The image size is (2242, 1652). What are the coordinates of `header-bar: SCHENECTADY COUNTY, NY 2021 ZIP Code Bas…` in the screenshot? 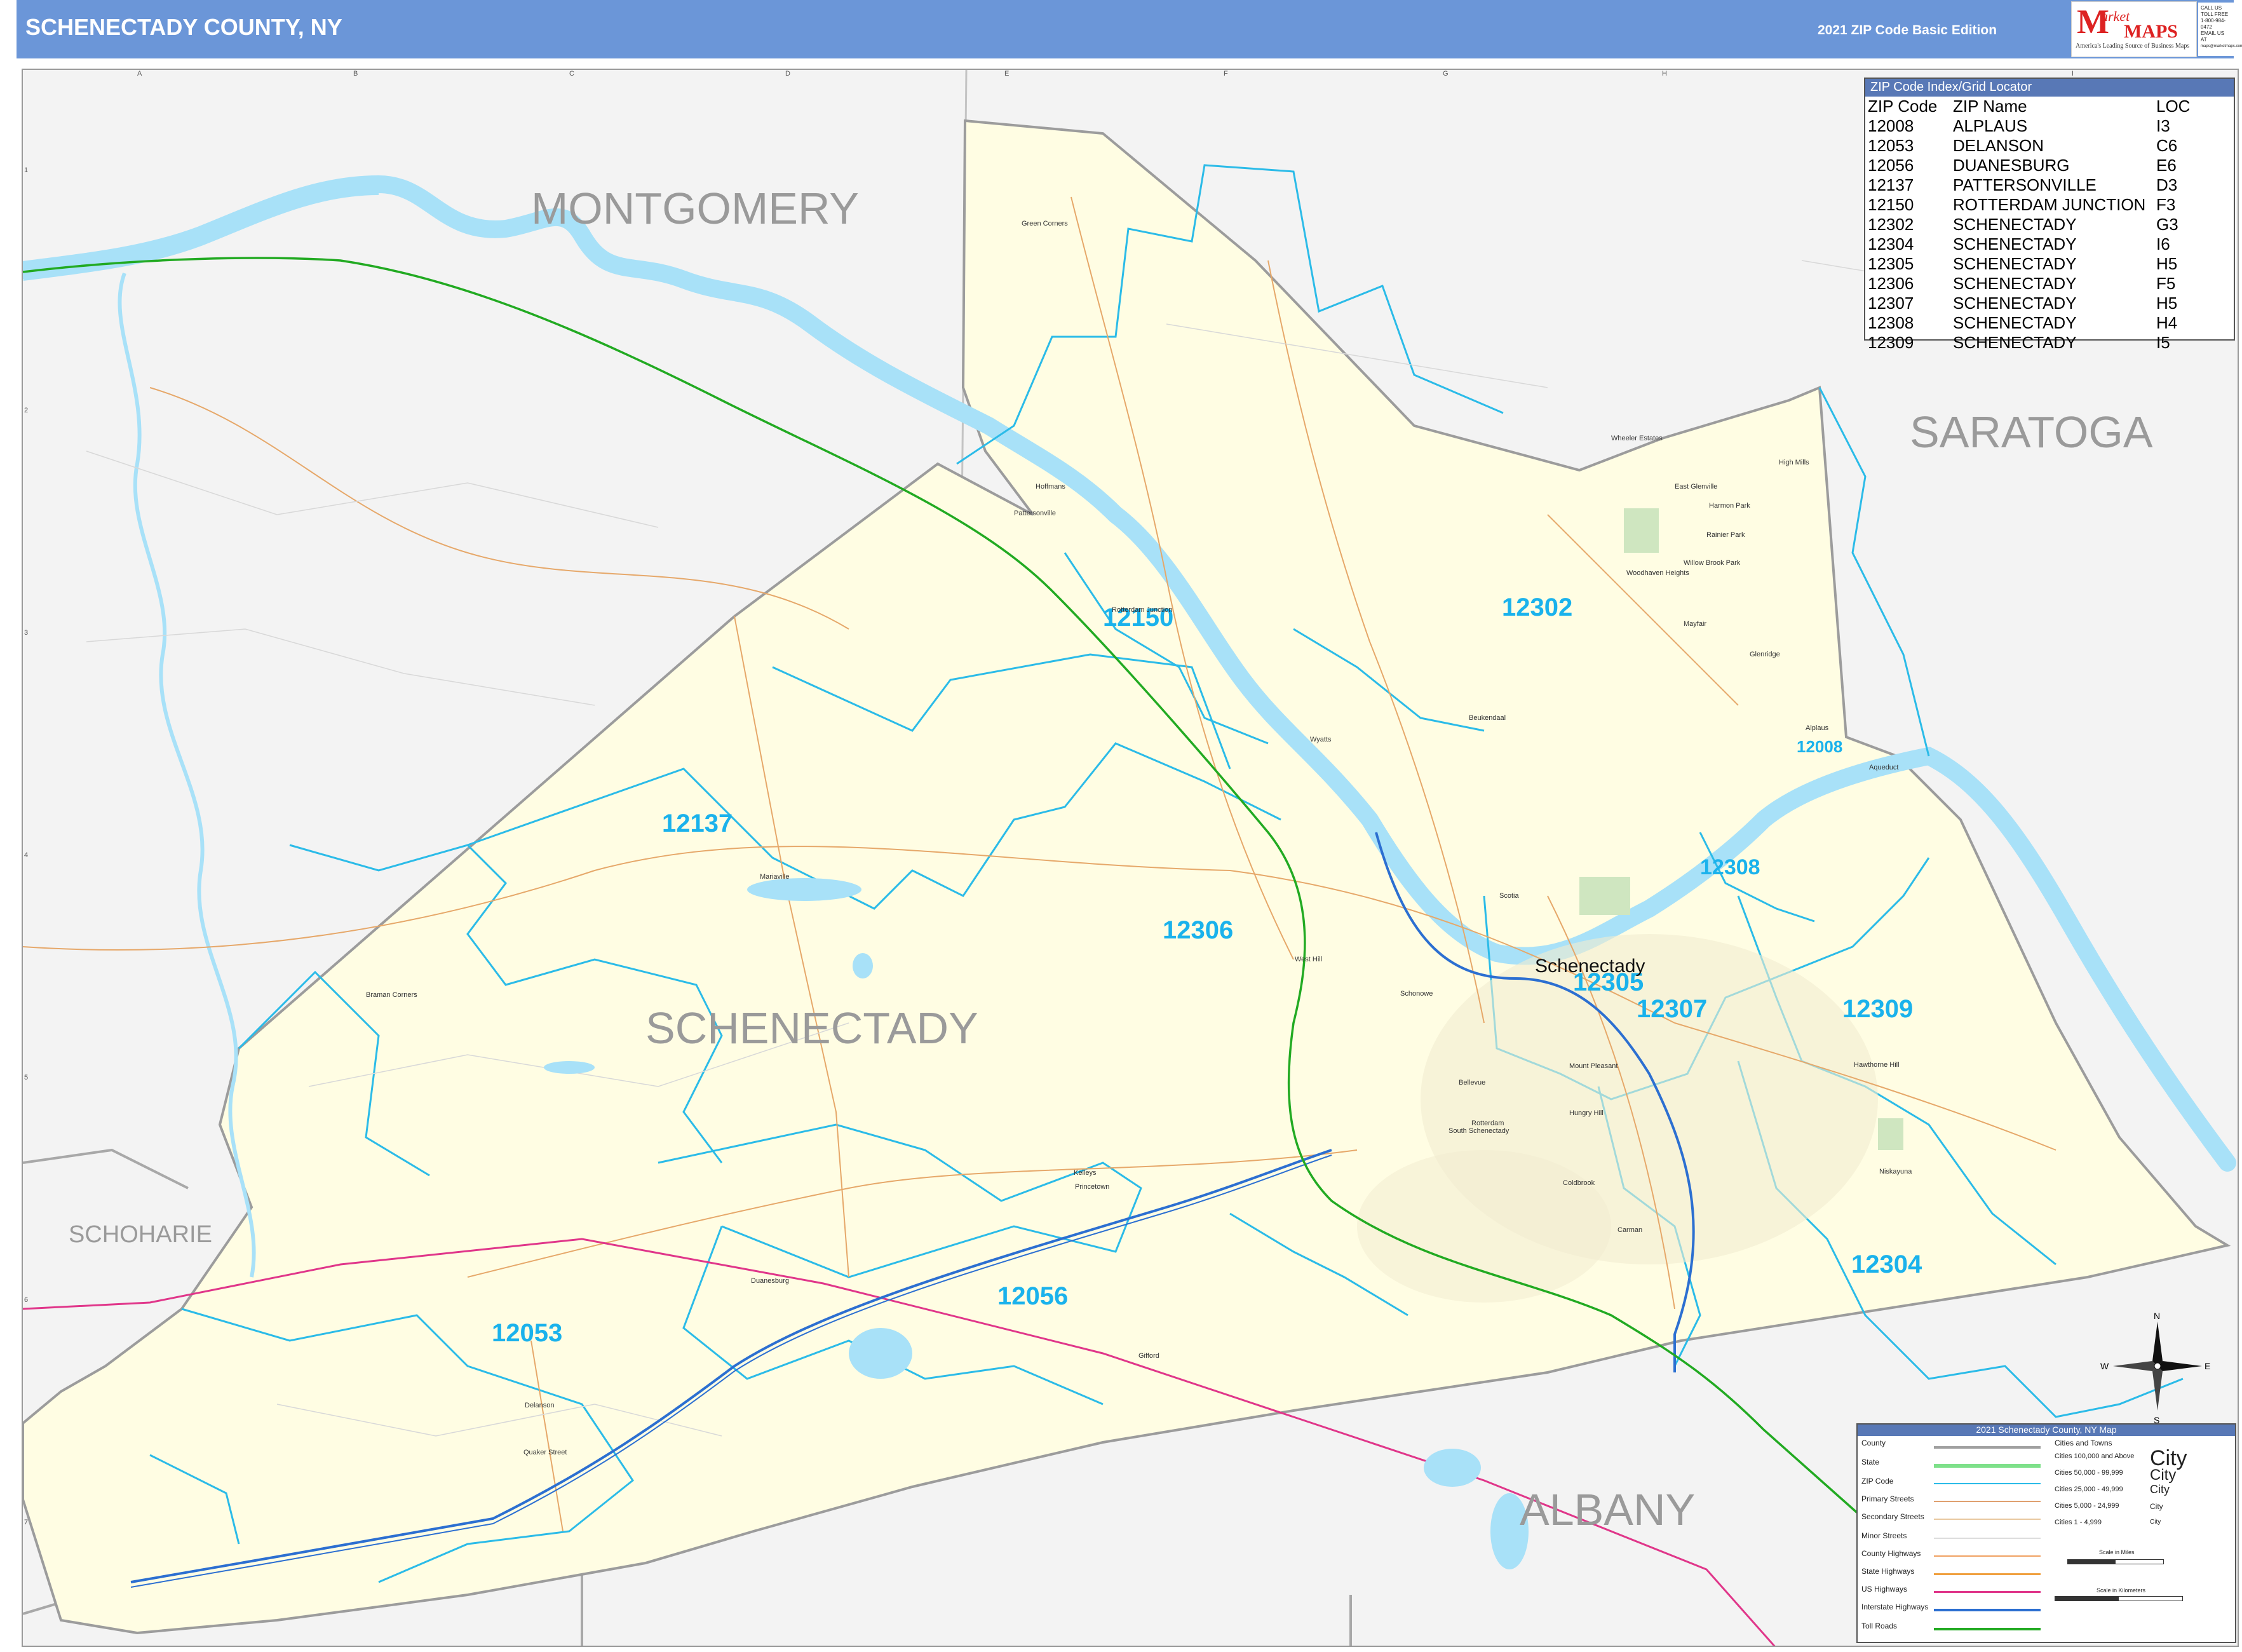 It's located at (1125, 29).